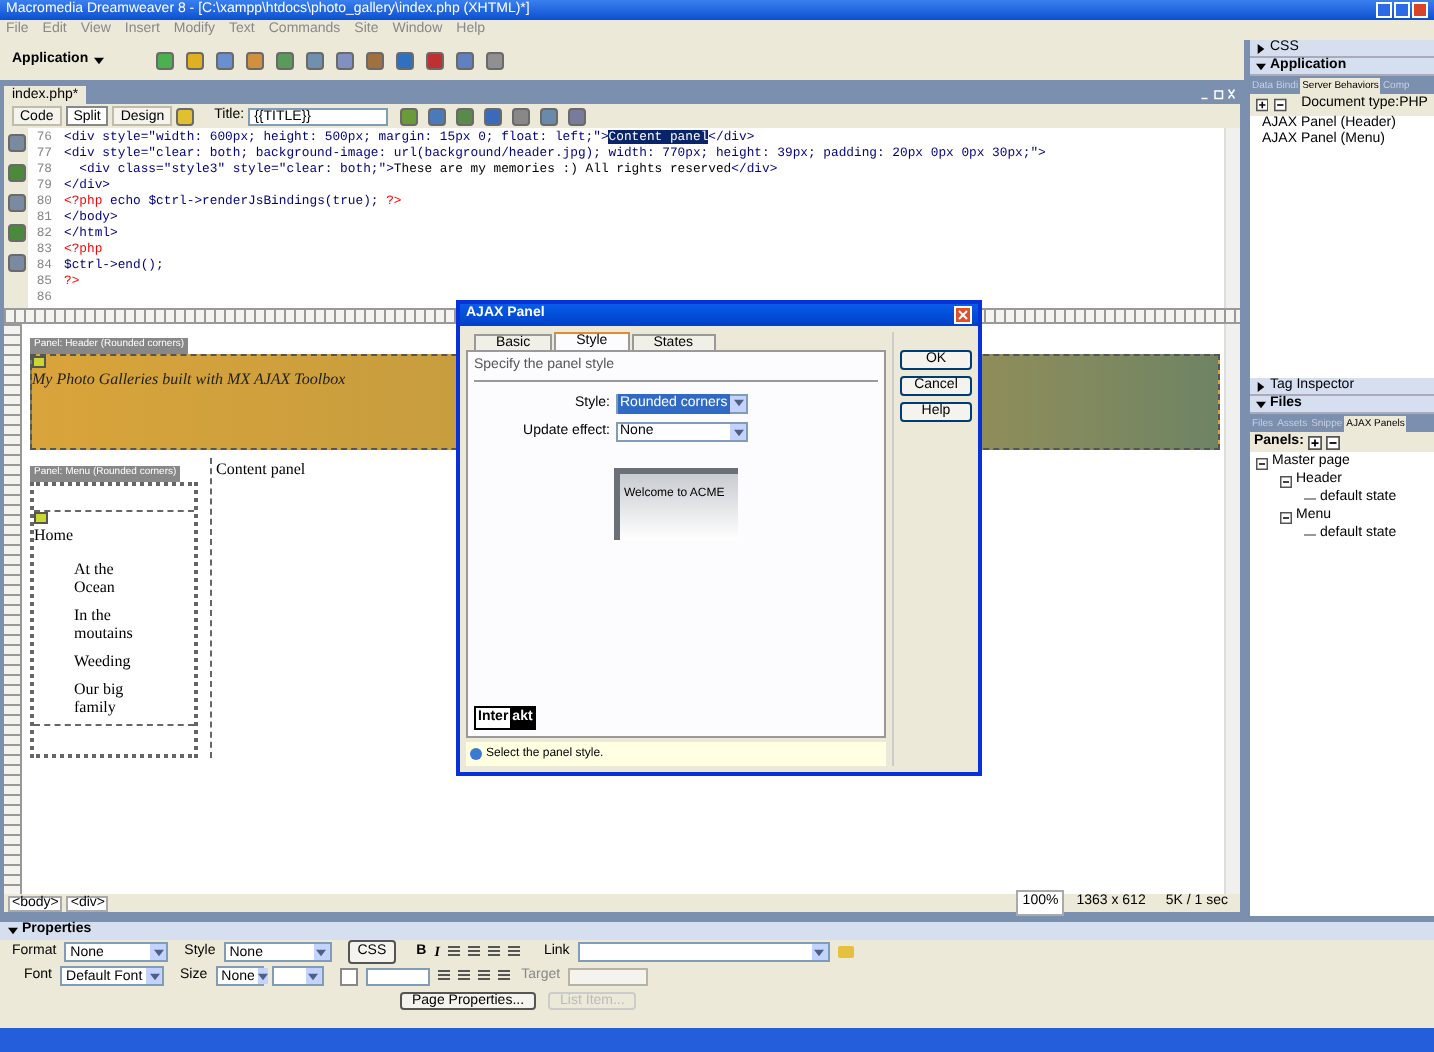 The width and height of the screenshot is (1434, 1052). What do you see at coordinates (41, 518) in the screenshot?
I see `panel-icon` at bounding box center [41, 518].